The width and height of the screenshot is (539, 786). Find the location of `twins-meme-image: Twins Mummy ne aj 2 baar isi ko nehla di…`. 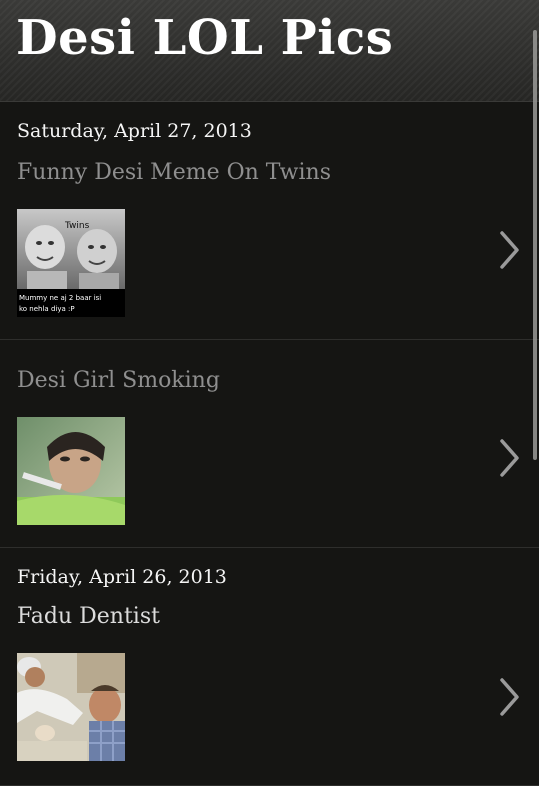

twins-meme-image: Twins Mummy ne aj 2 baar isi ko nehla di… is located at coordinates (71, 263).